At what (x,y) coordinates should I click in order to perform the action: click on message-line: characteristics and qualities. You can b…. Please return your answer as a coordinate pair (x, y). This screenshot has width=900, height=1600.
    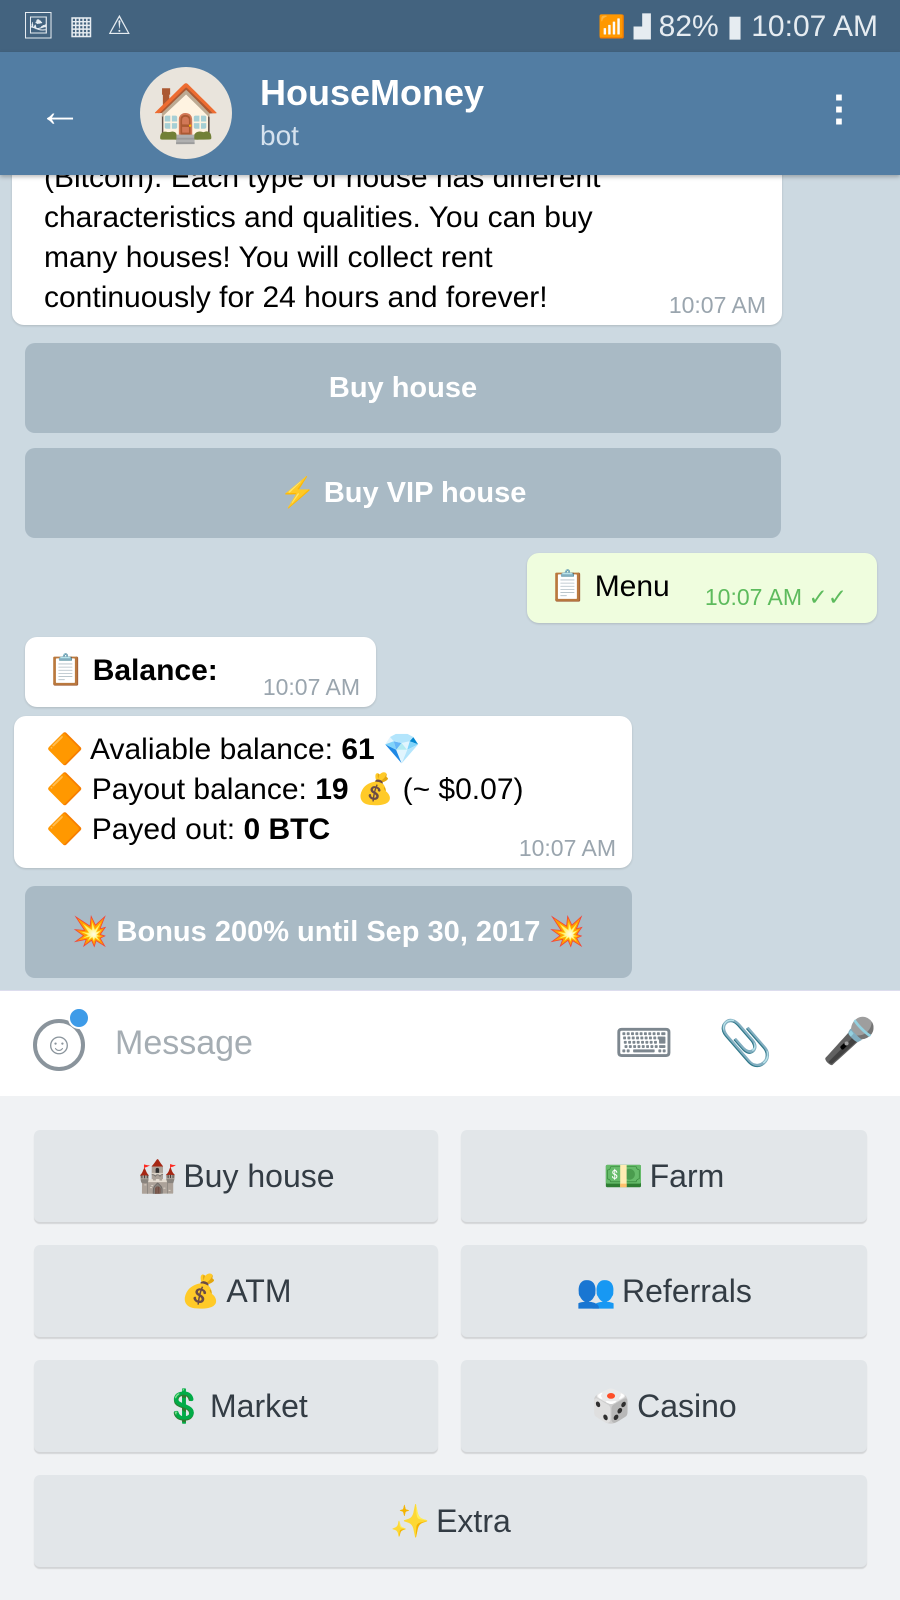
    Looking at the image, I should click on (318, 217).